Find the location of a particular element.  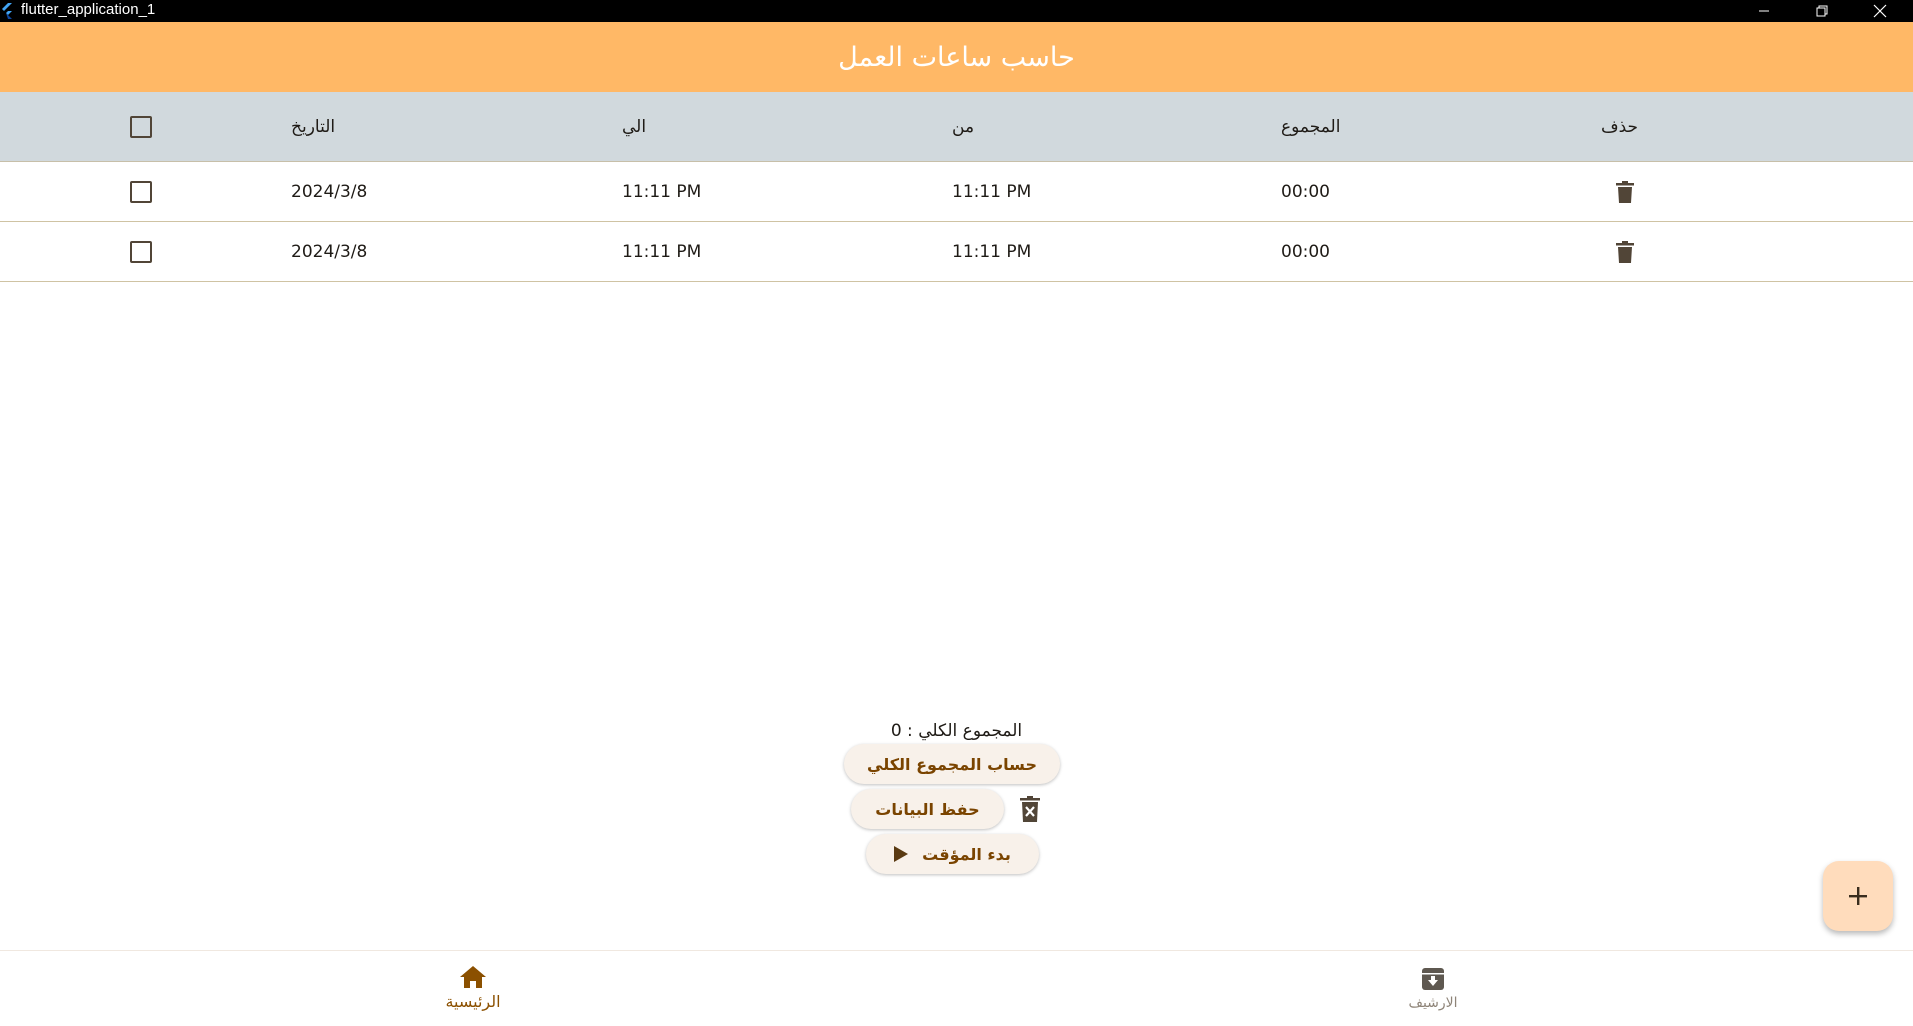

plus-icon is located at coordinates (1858, 896).